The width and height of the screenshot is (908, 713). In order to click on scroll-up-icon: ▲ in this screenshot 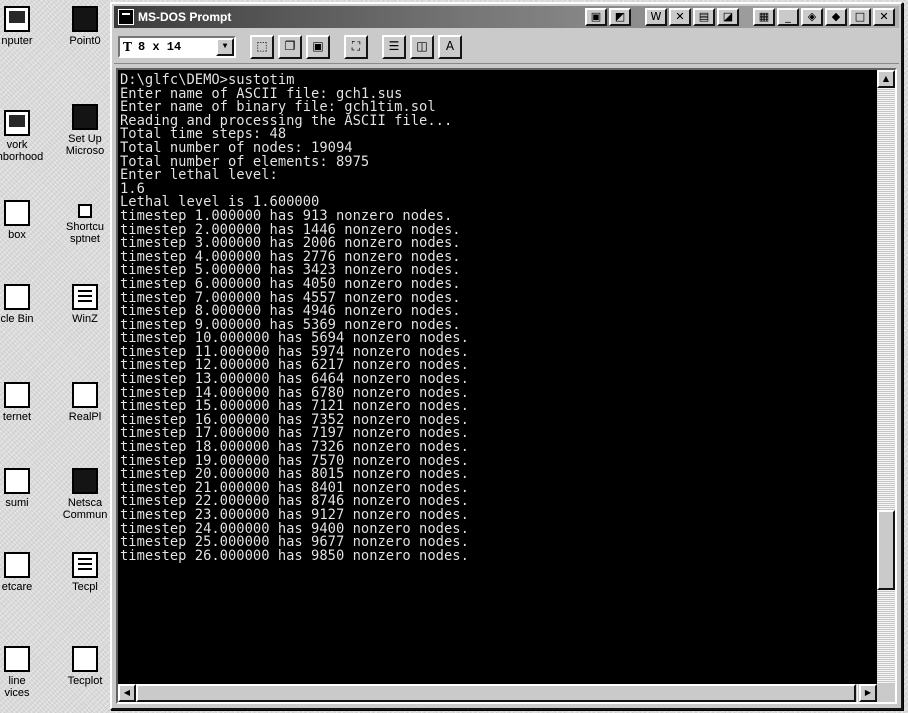, I will do `click(886, 79)`.